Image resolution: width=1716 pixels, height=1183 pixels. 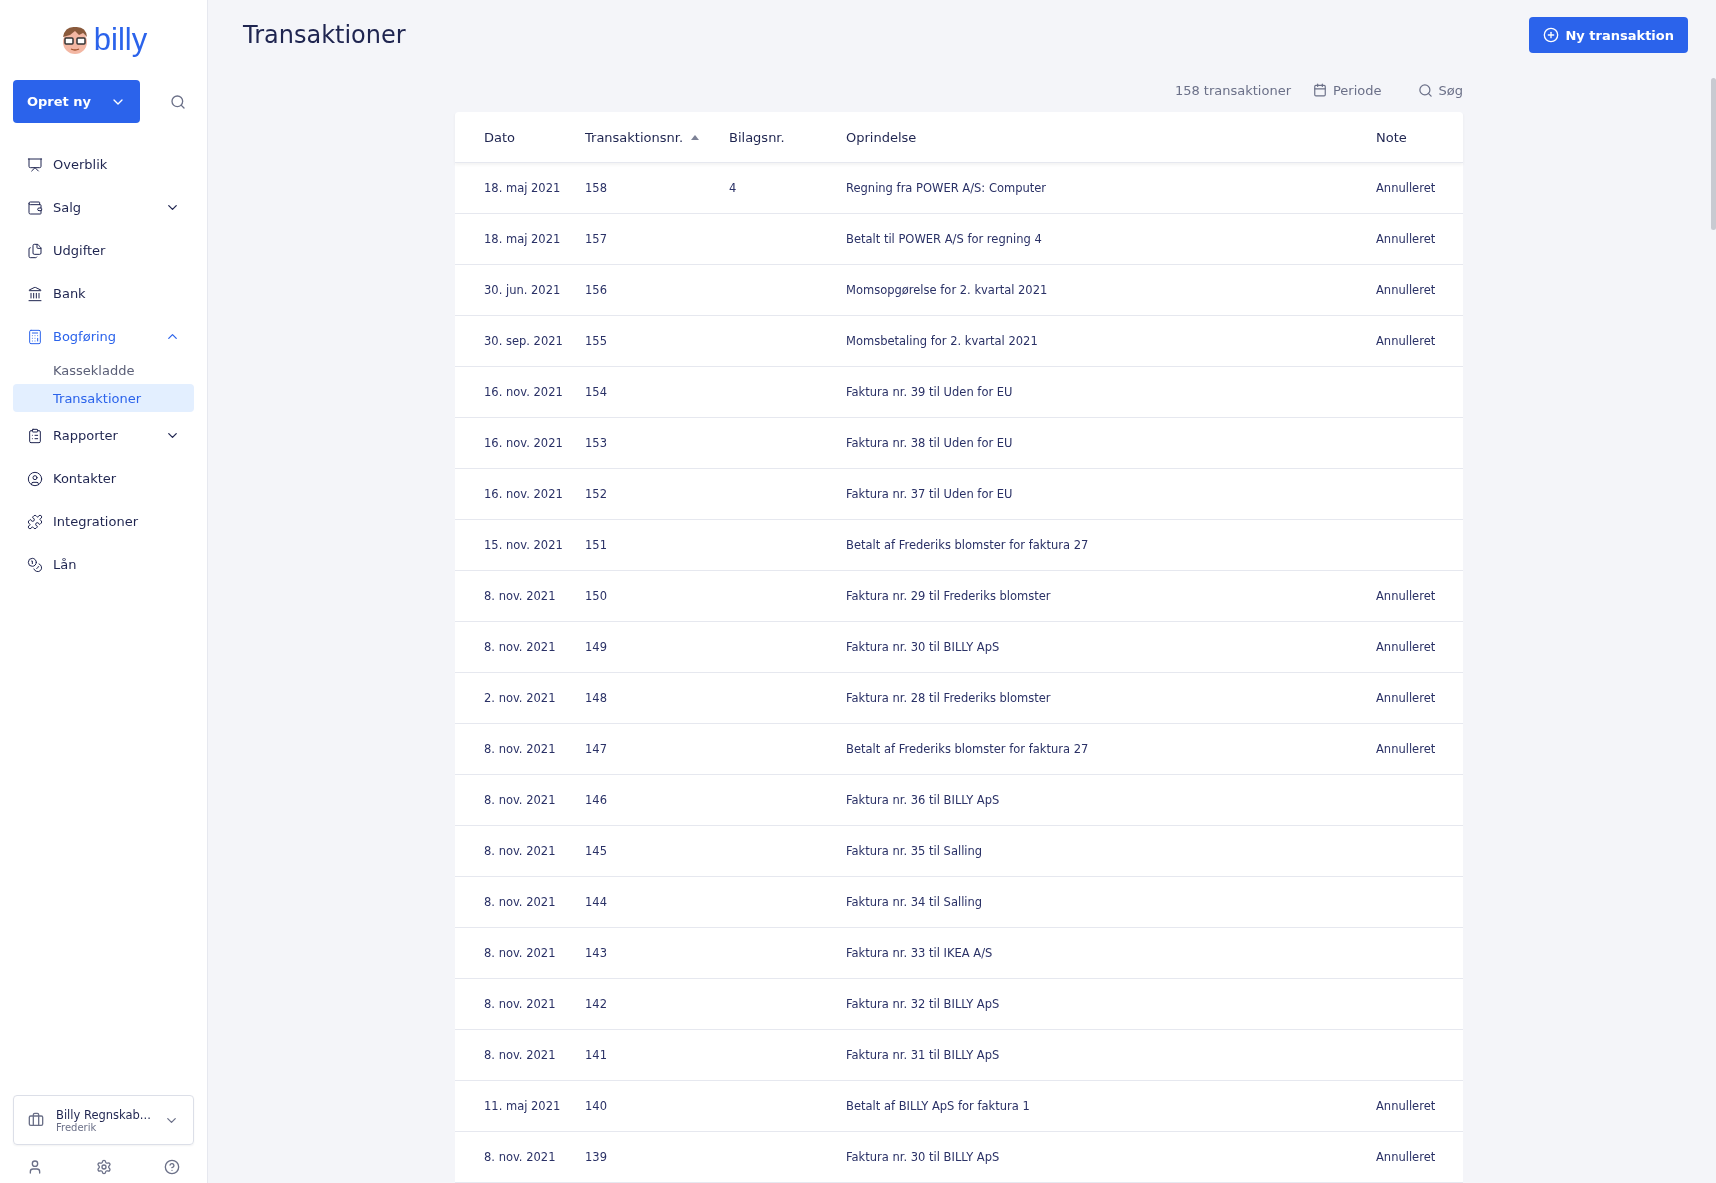 I want to click on sidebar-item: Integrationer, so click(x=103, y=521).